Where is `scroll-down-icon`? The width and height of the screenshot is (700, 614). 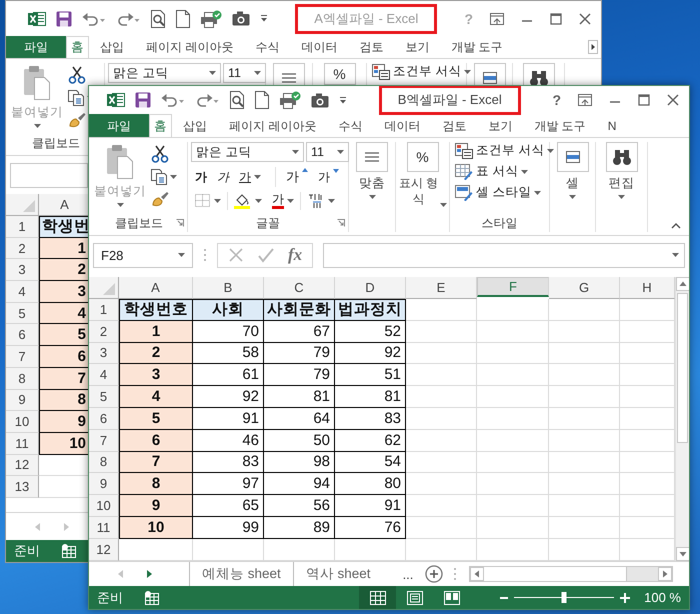
scroll-down-icon is located at coordinates (682, 554).